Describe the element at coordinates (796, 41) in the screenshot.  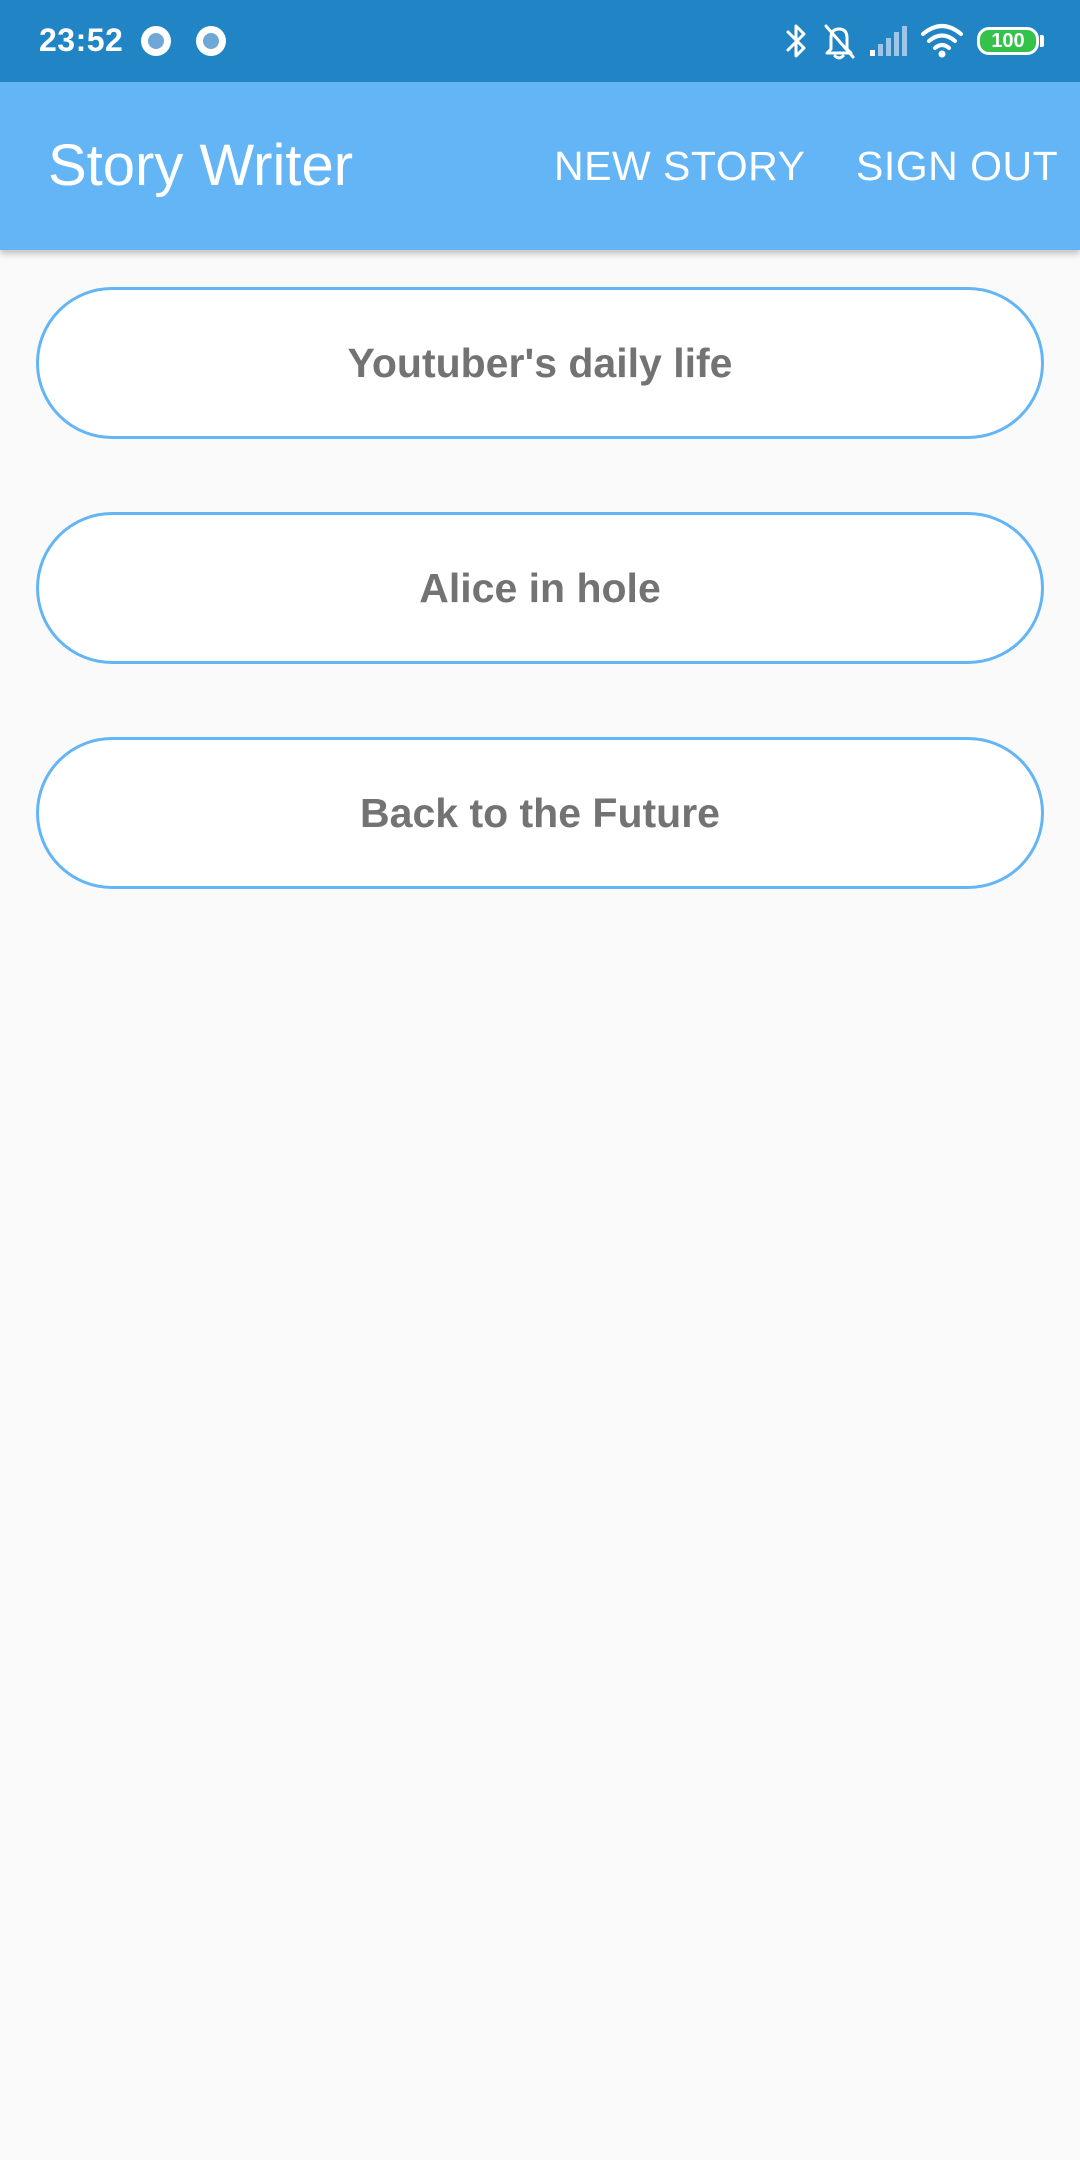
I see `bluetooth-icon` at that location.